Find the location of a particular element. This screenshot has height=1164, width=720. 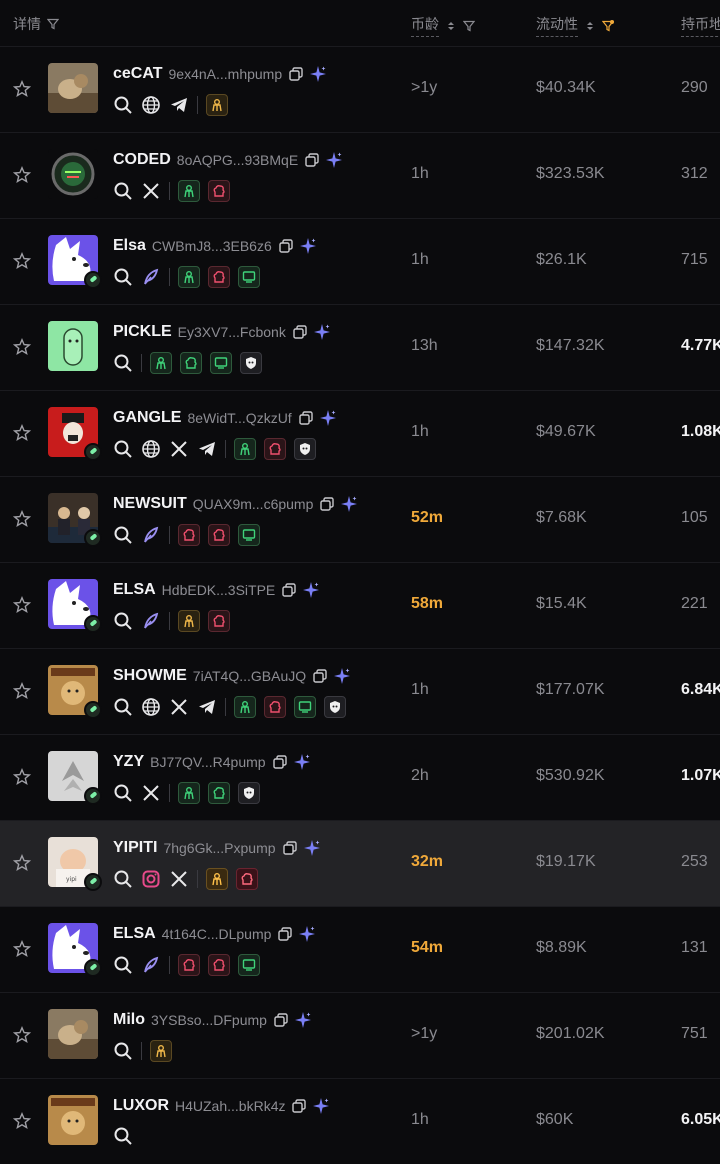

table-row: SHOWME 7iAT4Q...GBAuJQ 1h $177.07K 6.84K is located at coordinates (360, 691).